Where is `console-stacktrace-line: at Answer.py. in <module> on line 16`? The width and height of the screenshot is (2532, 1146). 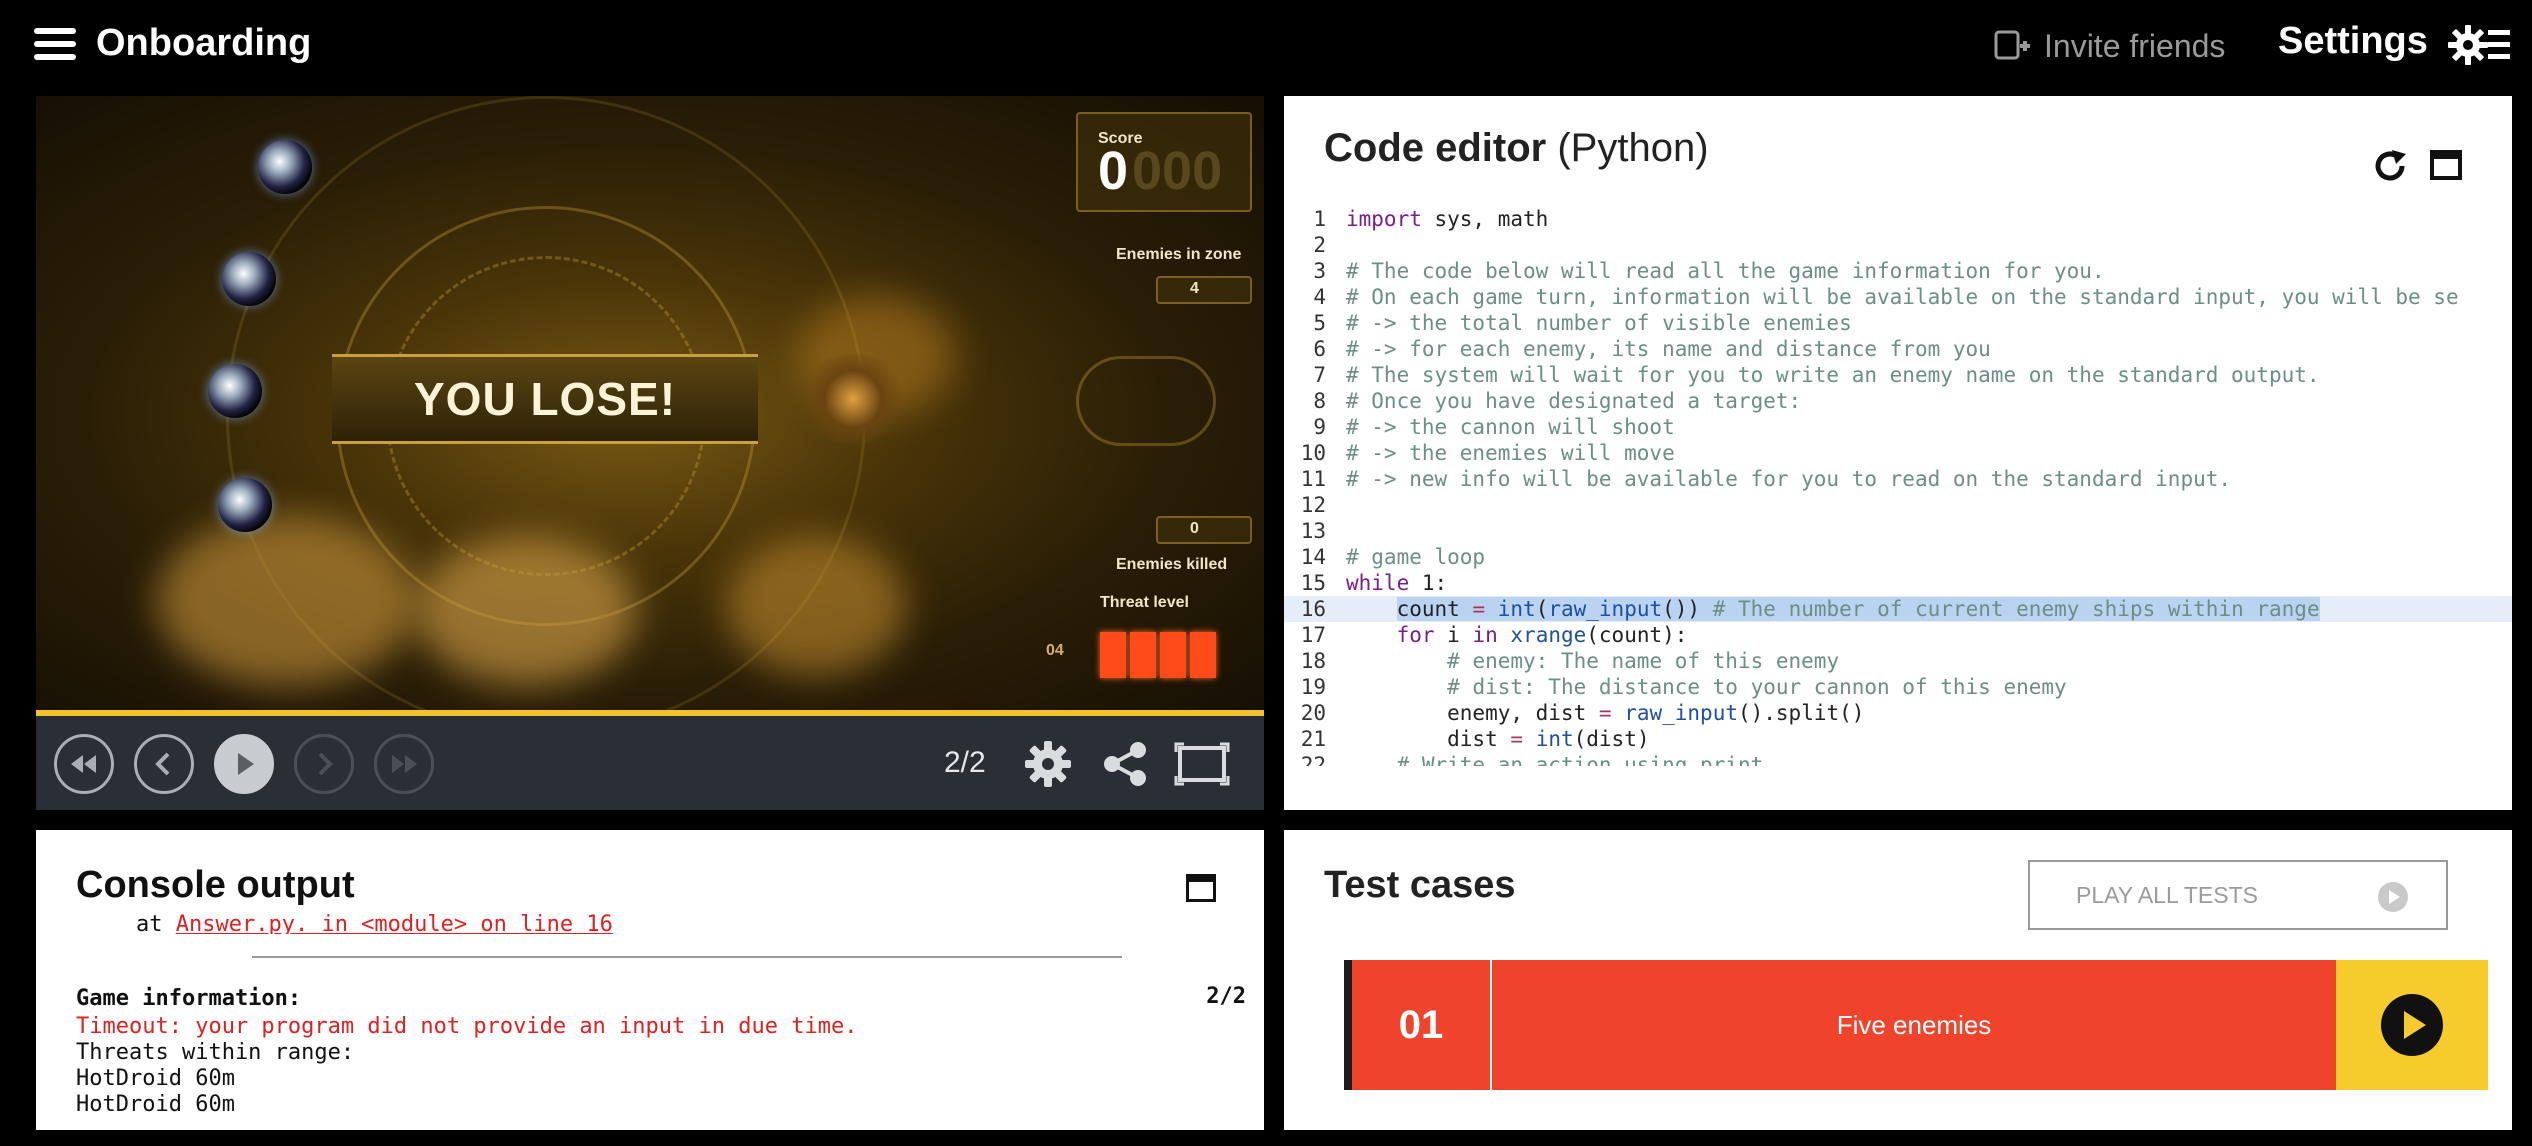
console-stacktrace-line: at Answer.py. in <module> on line 16 is located at coordinates (374, 923).